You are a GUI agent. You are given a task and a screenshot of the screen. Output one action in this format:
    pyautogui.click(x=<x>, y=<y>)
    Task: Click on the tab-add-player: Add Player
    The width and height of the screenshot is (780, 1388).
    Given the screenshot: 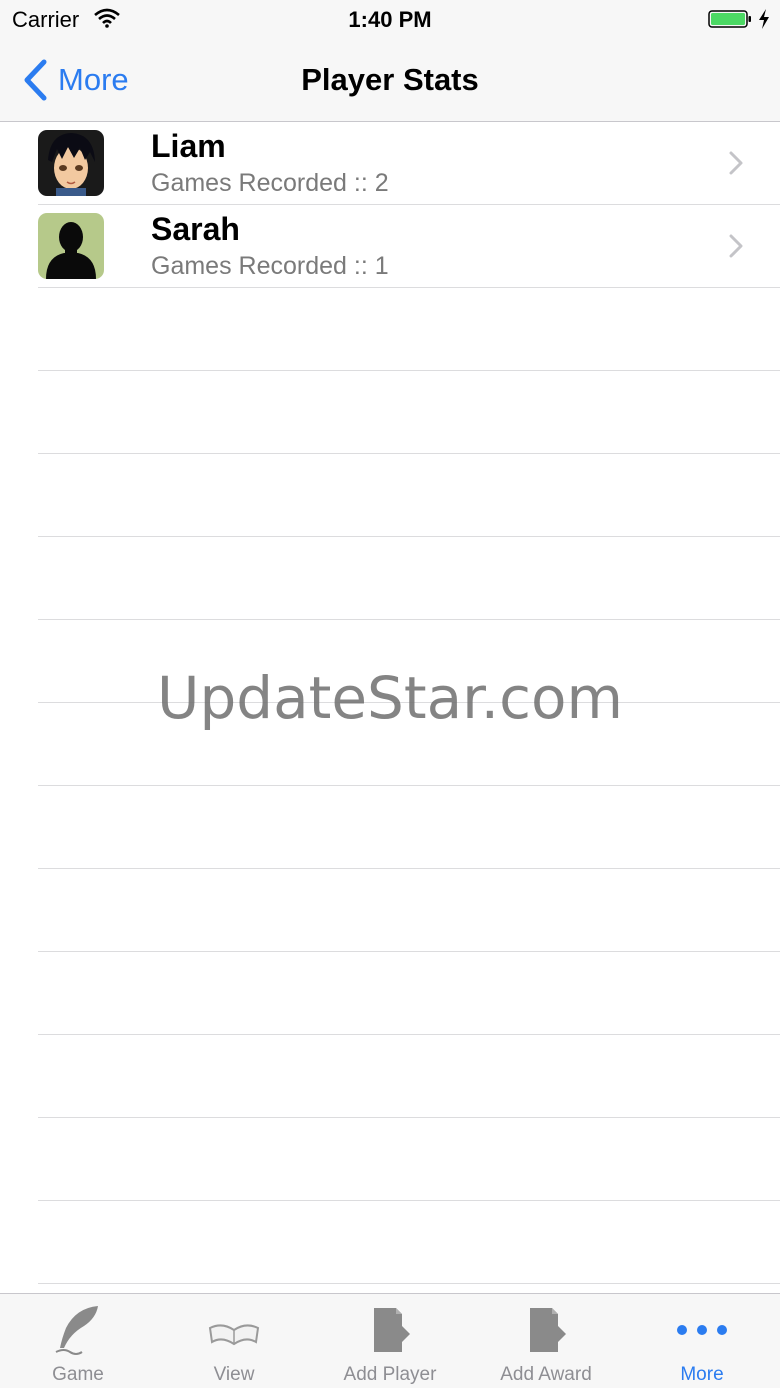 What is the action you would take?
    pyautogui.click(x=390, y=1341)
    